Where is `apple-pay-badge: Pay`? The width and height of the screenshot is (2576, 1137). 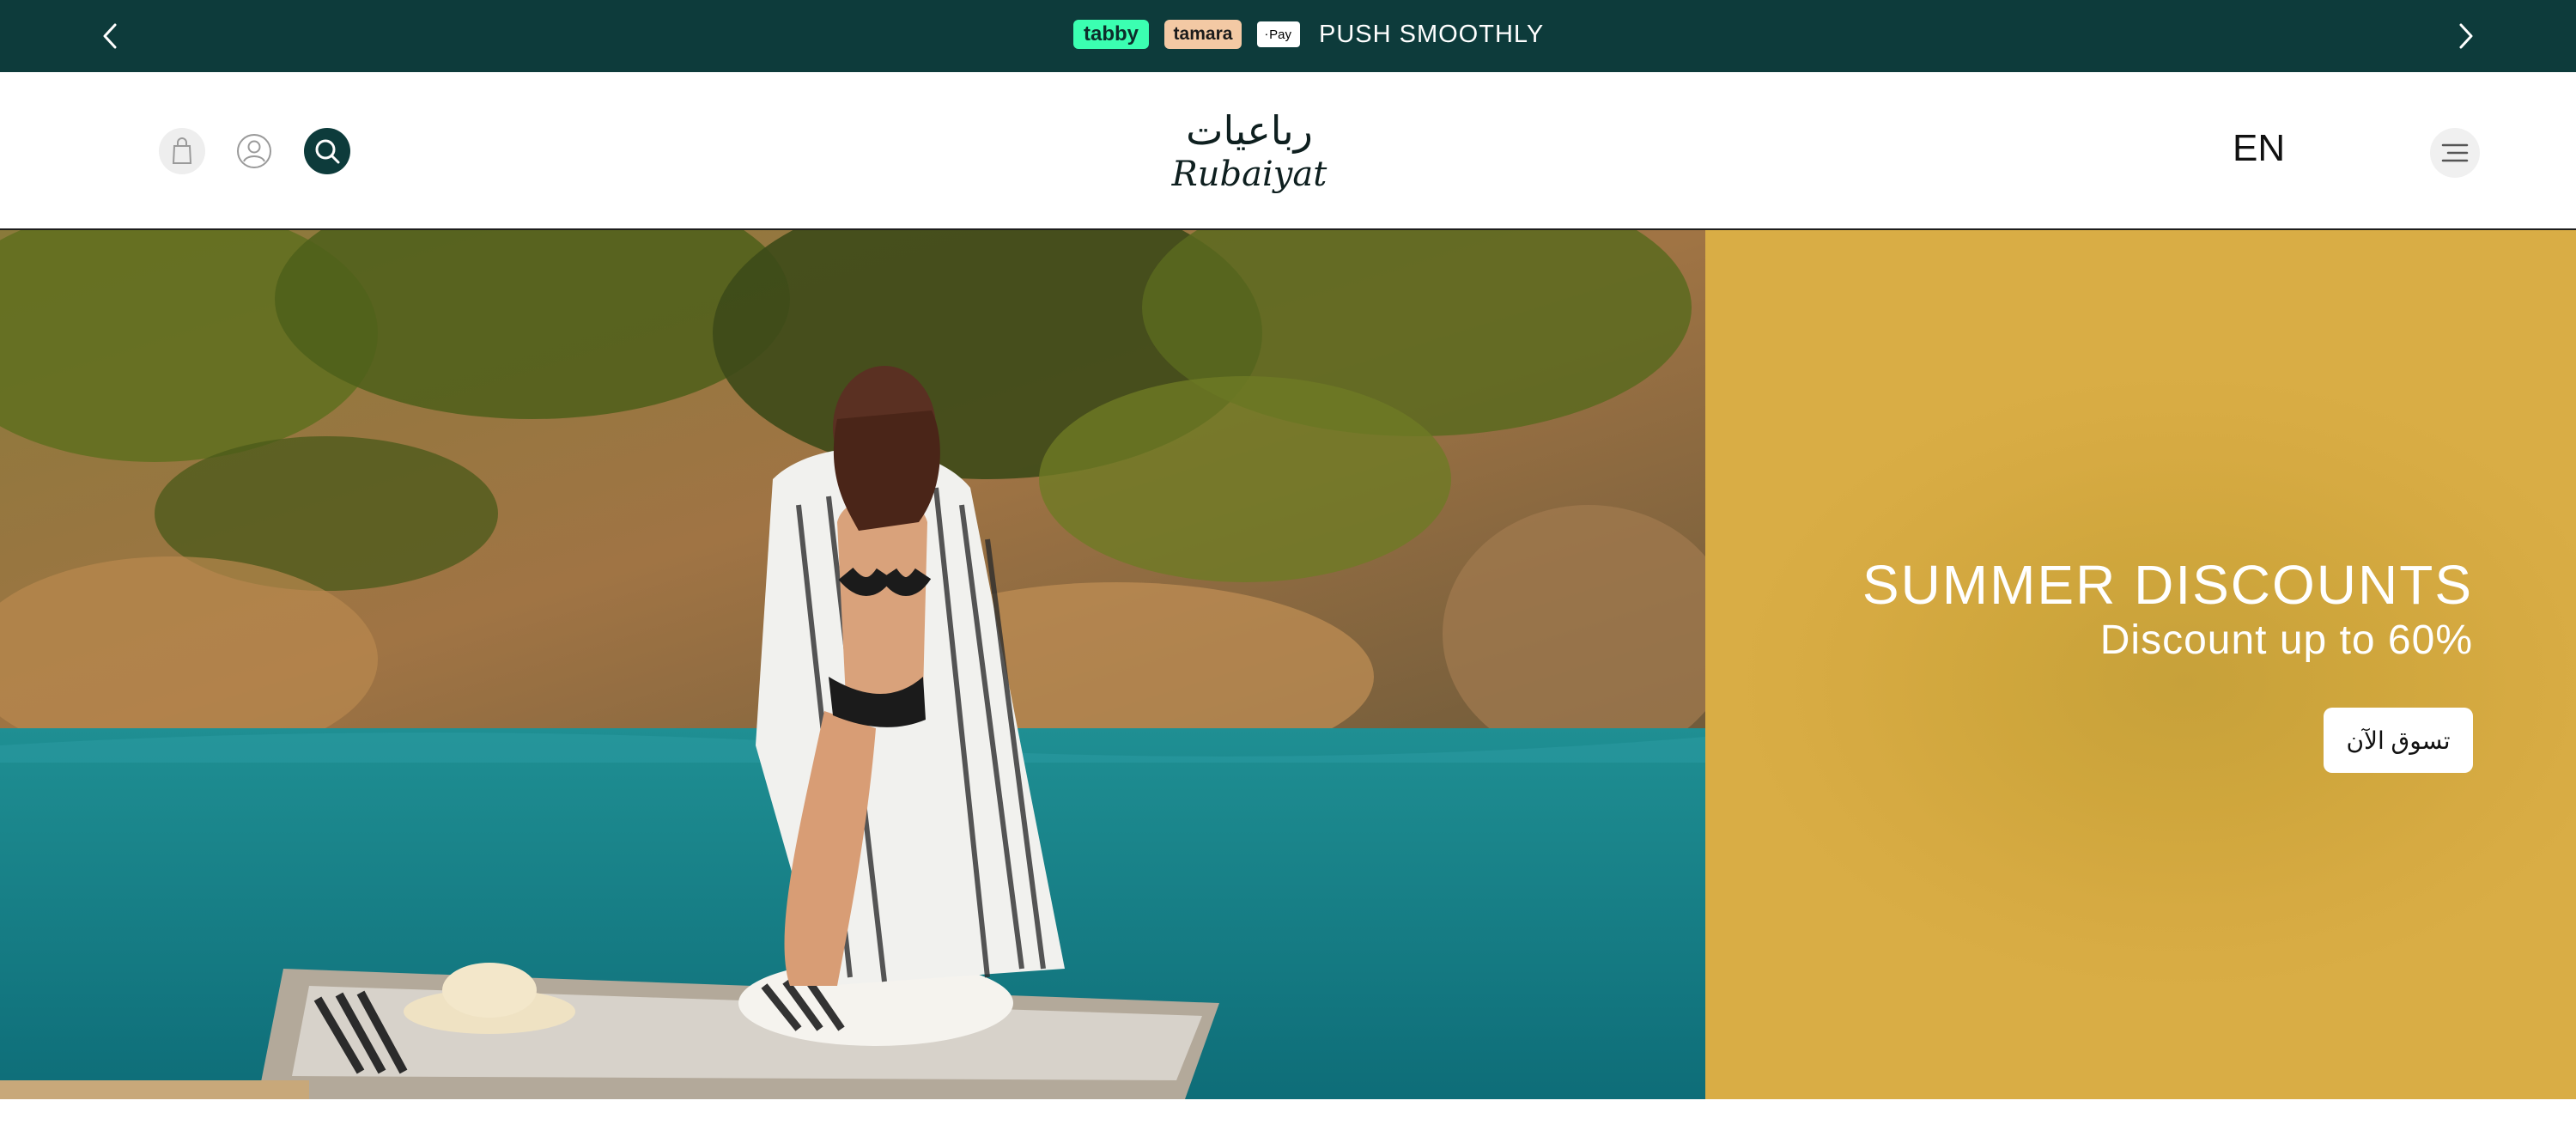 apple-pay-badge: Pay is located at coordinates (1279, 34).